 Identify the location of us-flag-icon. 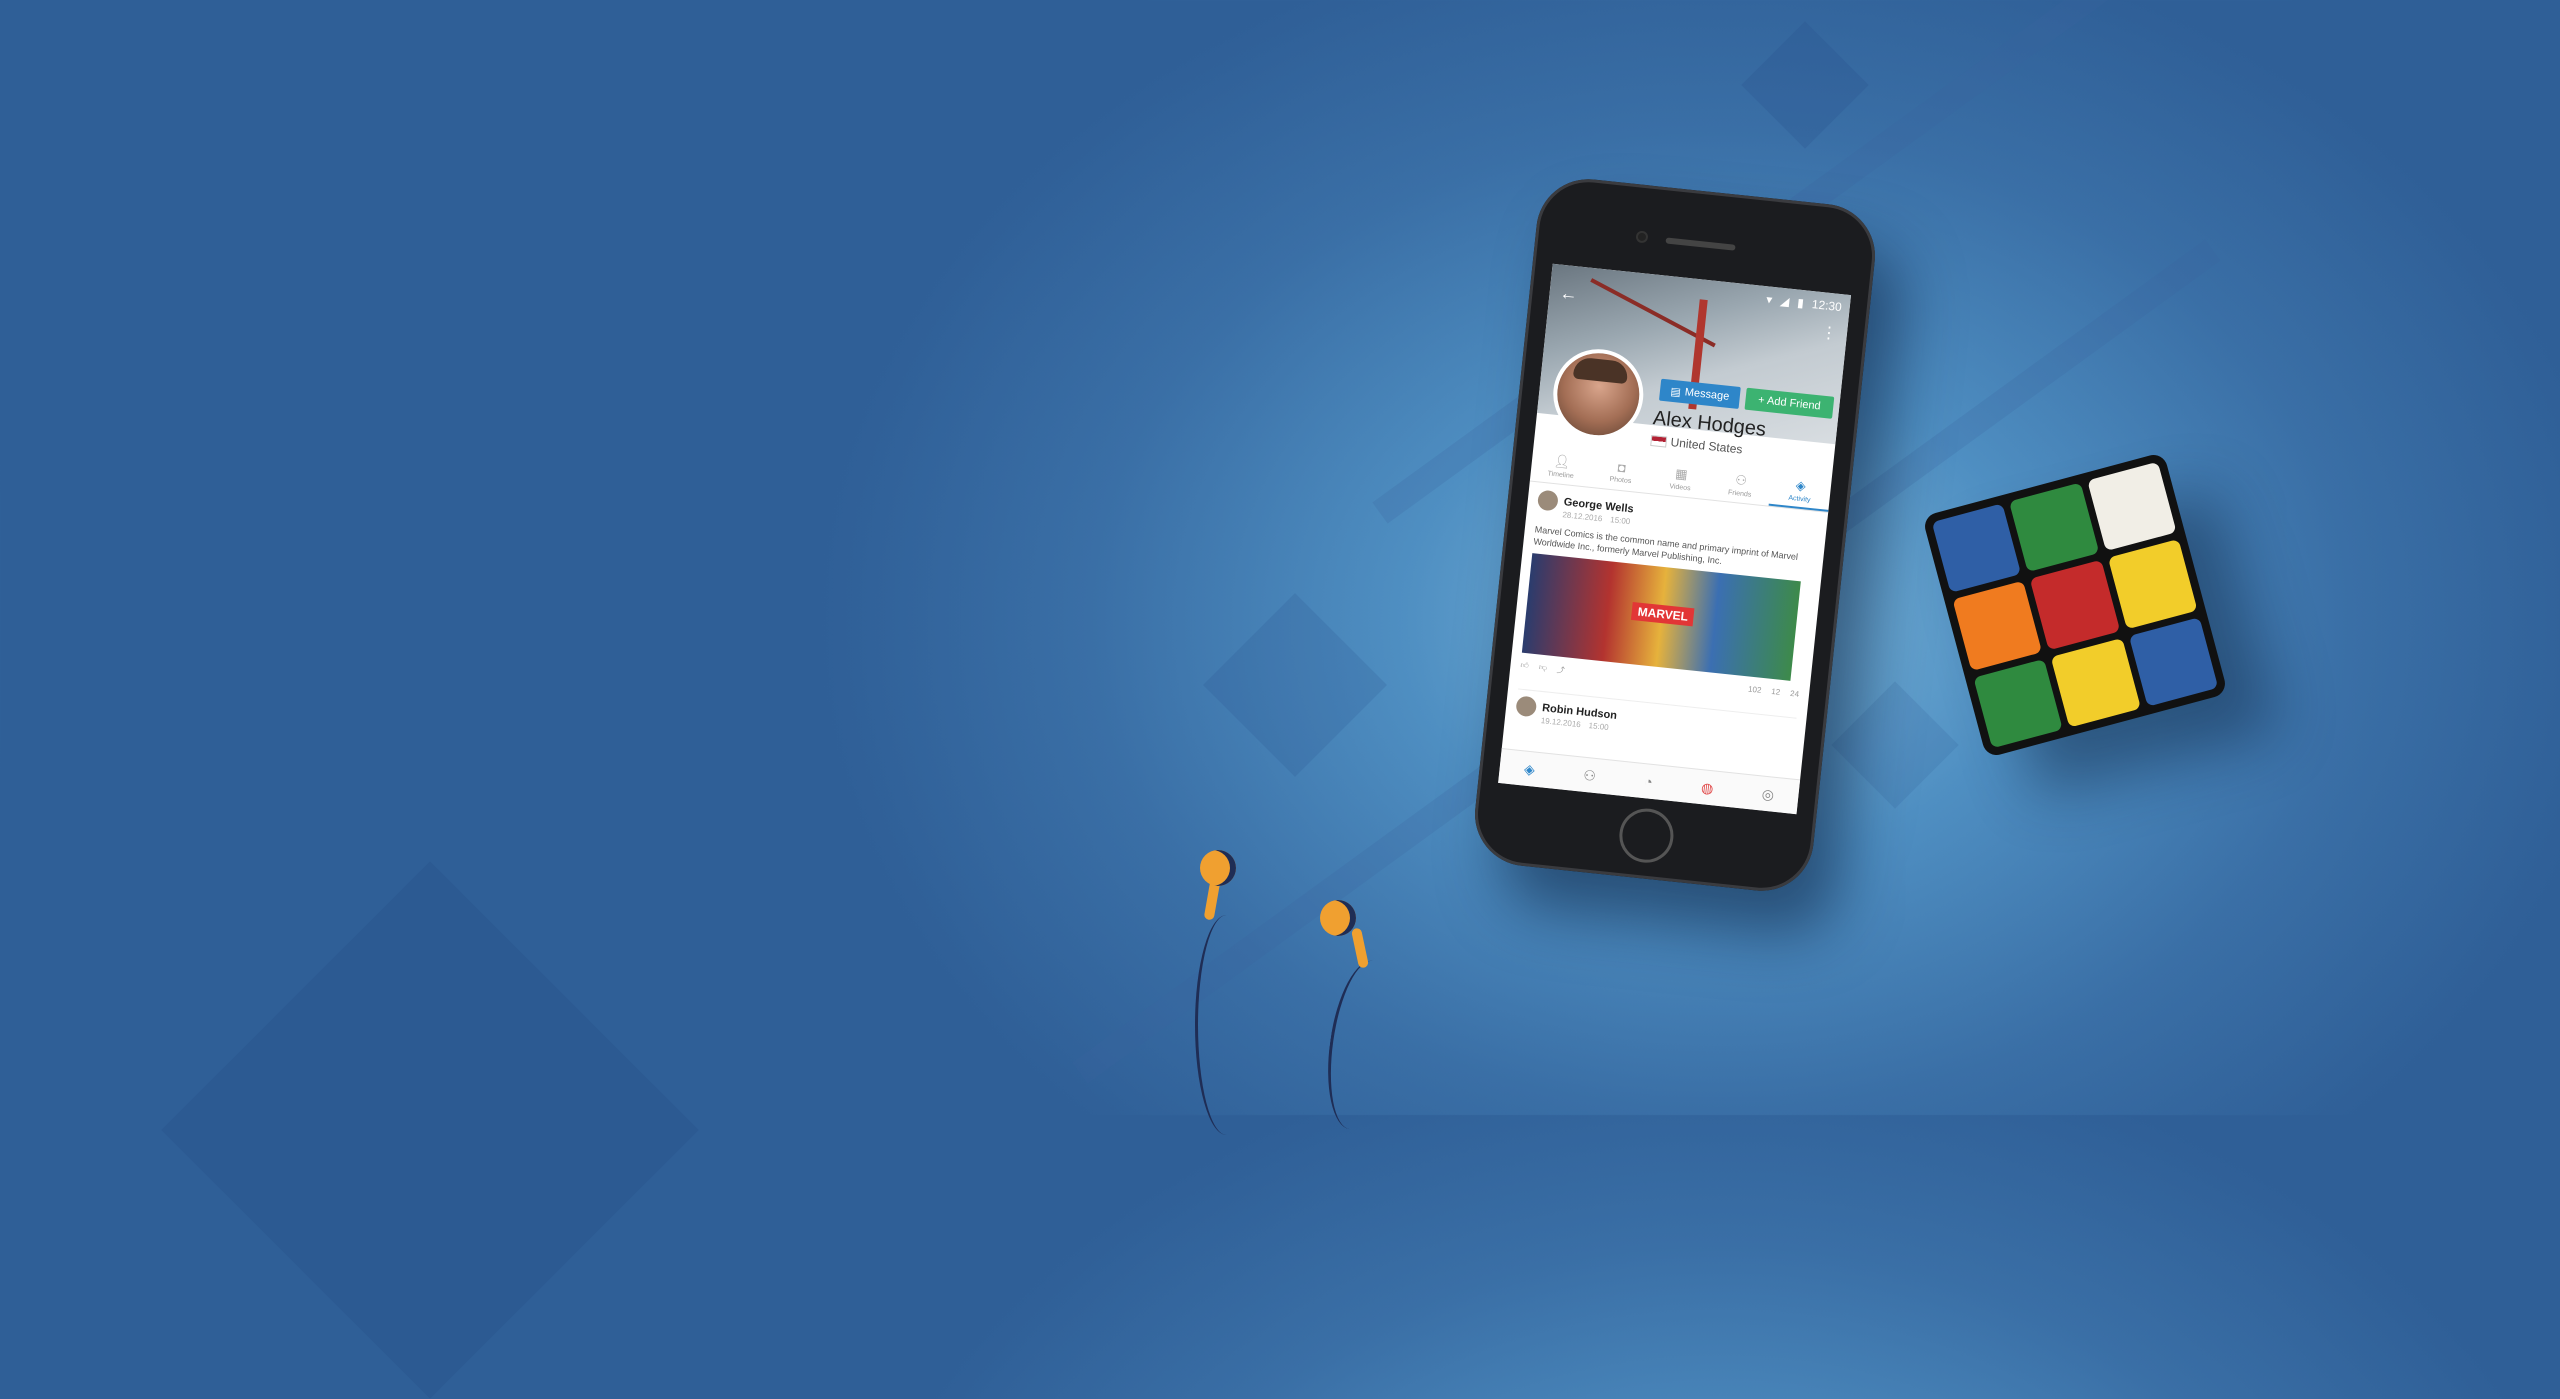
(1659, 441).